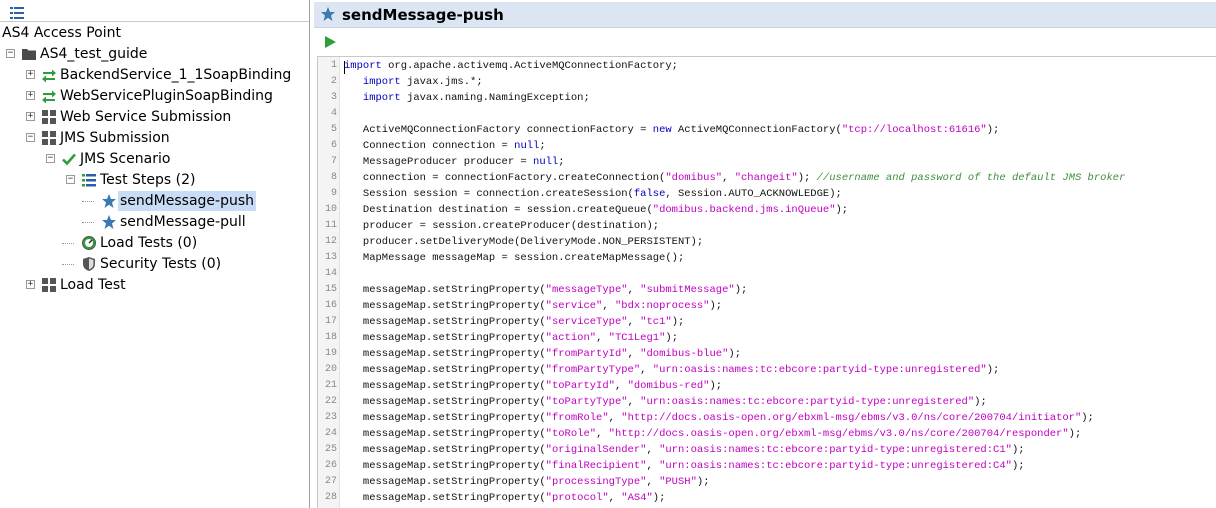 This screenshot has width=1216, height=508. Describe the element at coordinates (154, 285) in the screenshot. I see `tree-node: + Load Test` at that location.